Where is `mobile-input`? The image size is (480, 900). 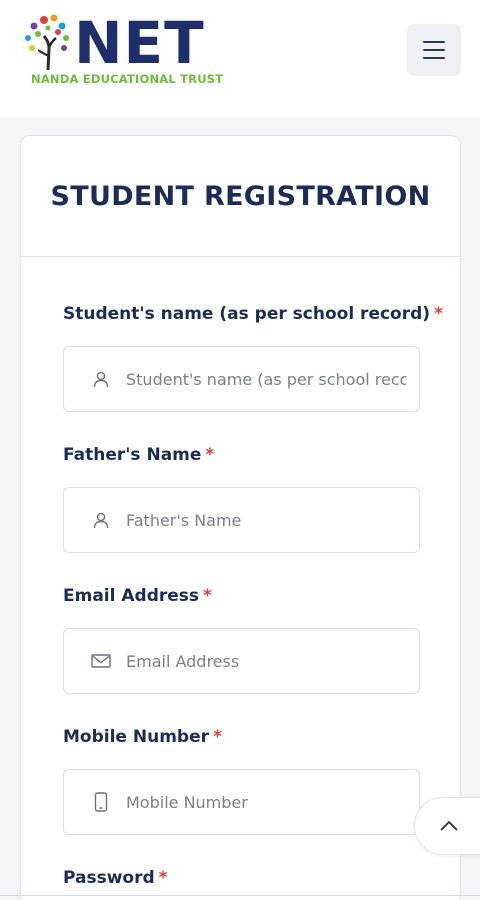
mobile-input is located at coordinates (266, 802).